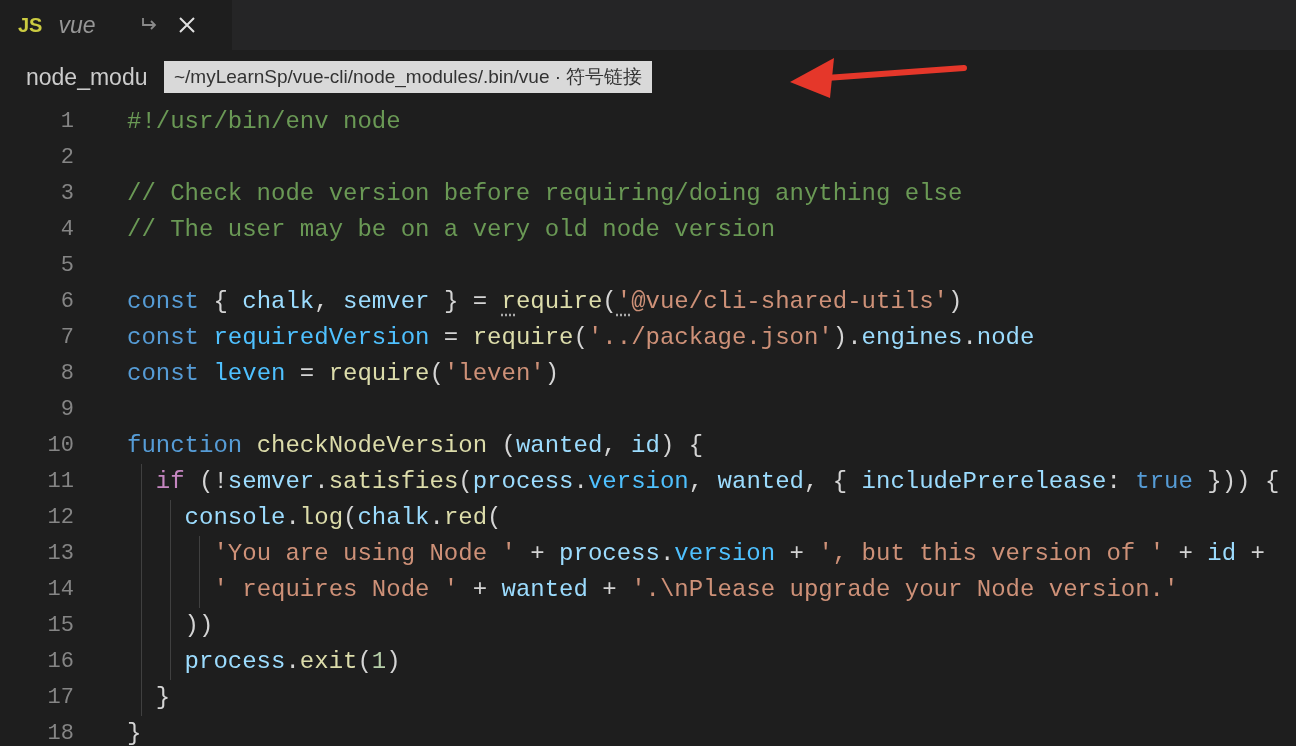  I want to click on code-line: ' requires Node ' + wanted + '.\nPlease upgrade your Node version.', so click(653, 590).